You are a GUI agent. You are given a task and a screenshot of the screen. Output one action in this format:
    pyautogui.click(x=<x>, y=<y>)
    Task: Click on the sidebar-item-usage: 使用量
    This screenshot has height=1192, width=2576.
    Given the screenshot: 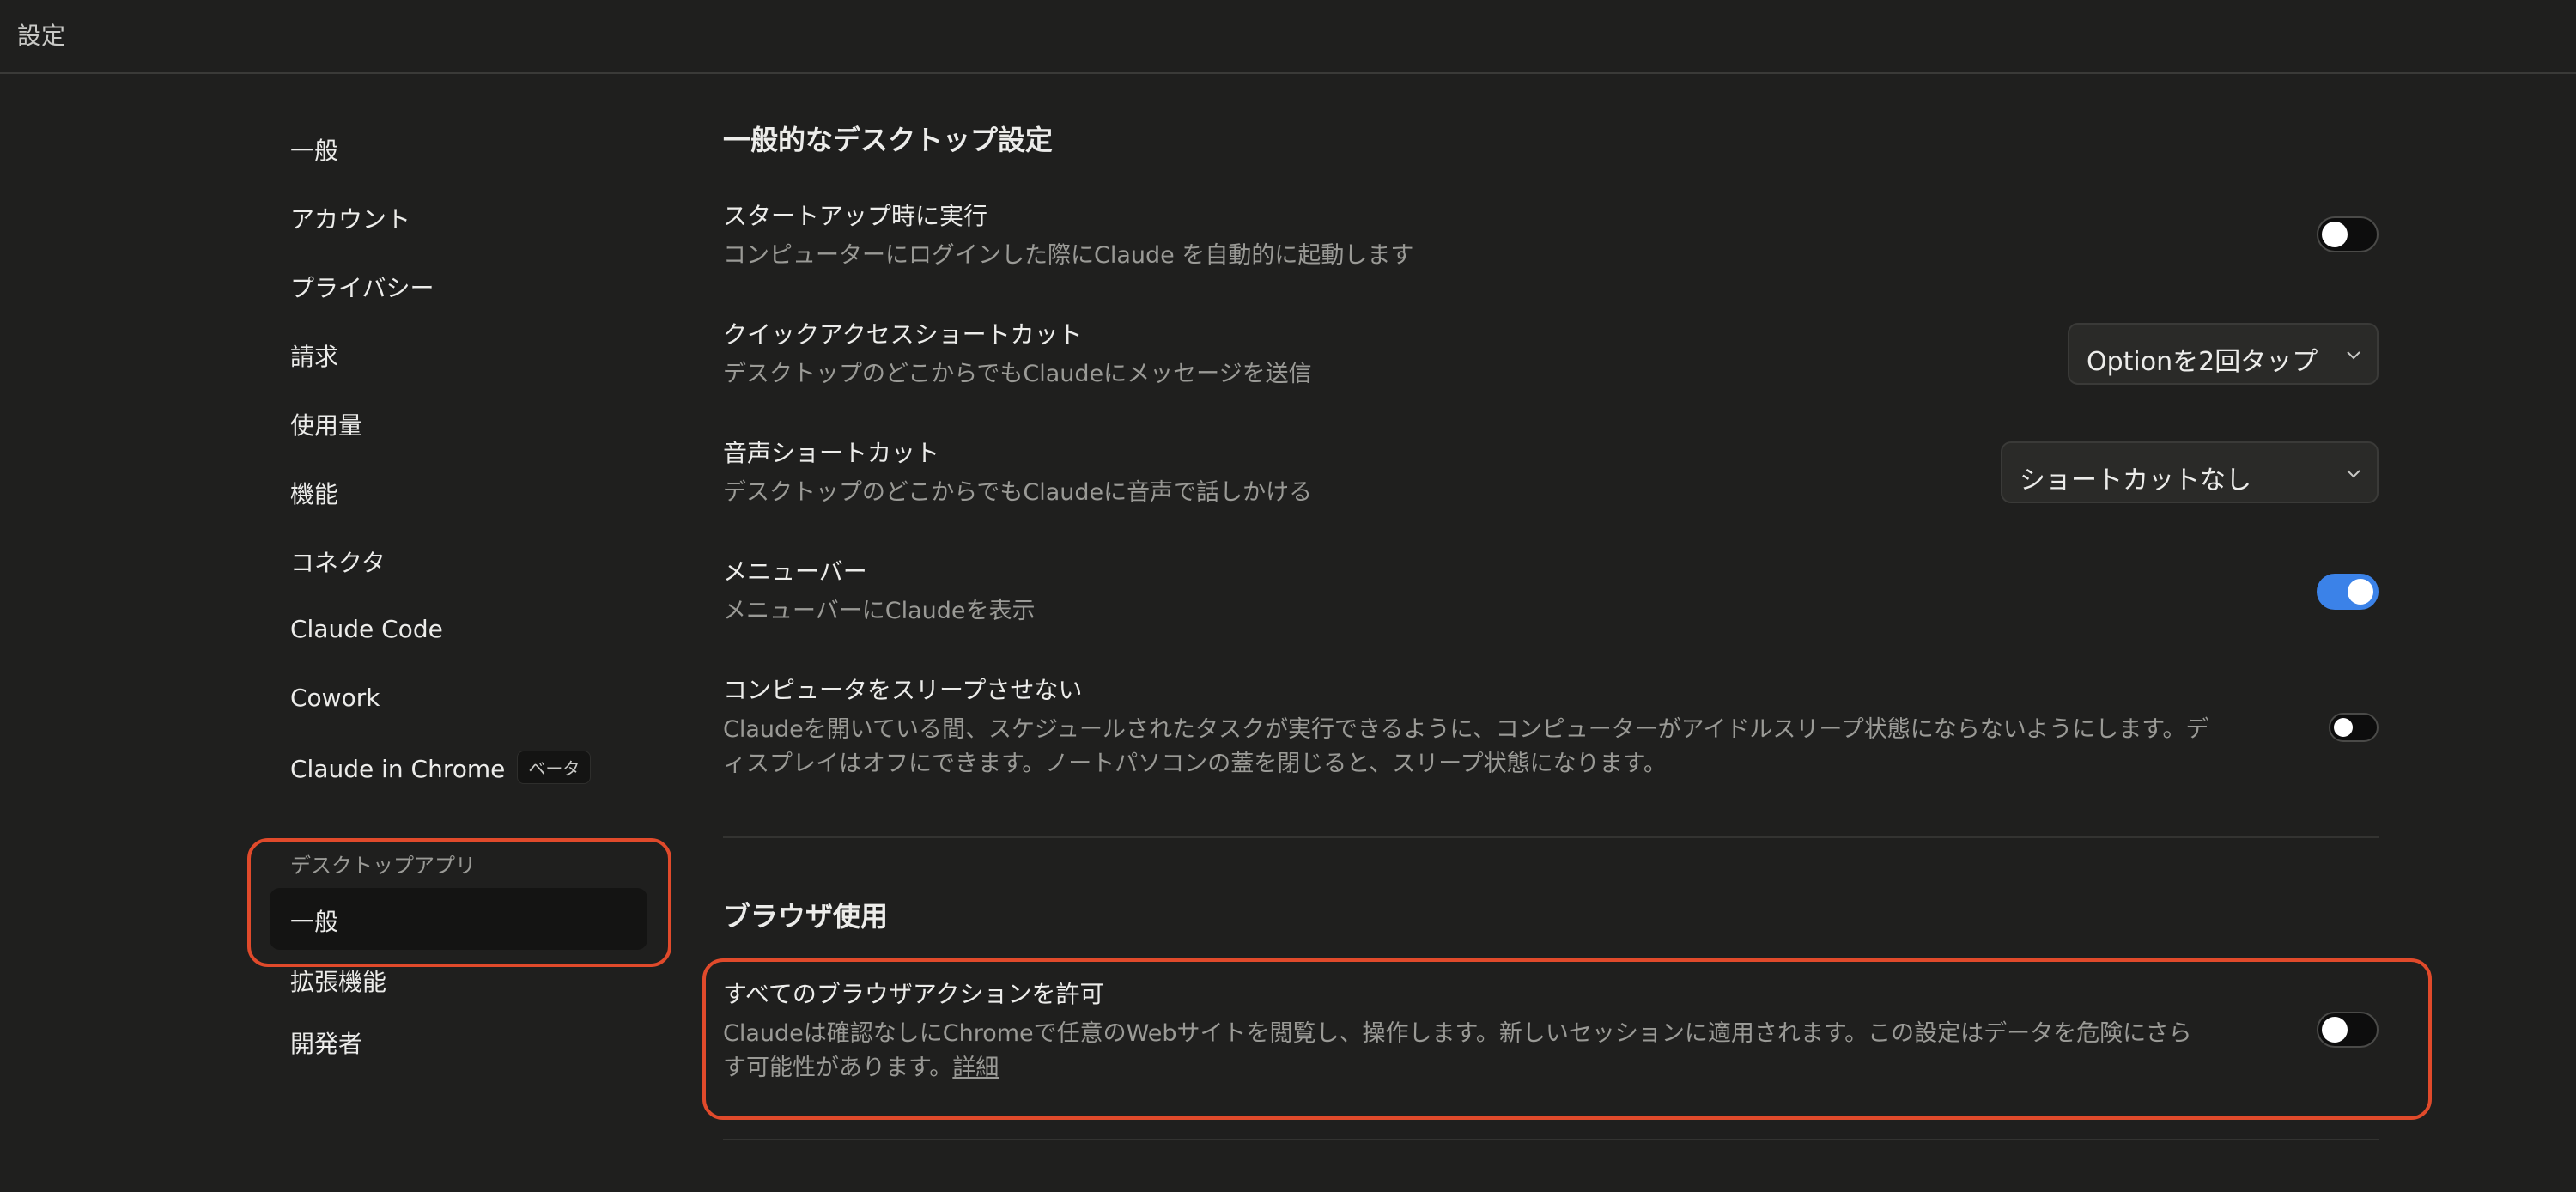 What is the action you would take?
    pyautogui.click(x=326, y=424)
    